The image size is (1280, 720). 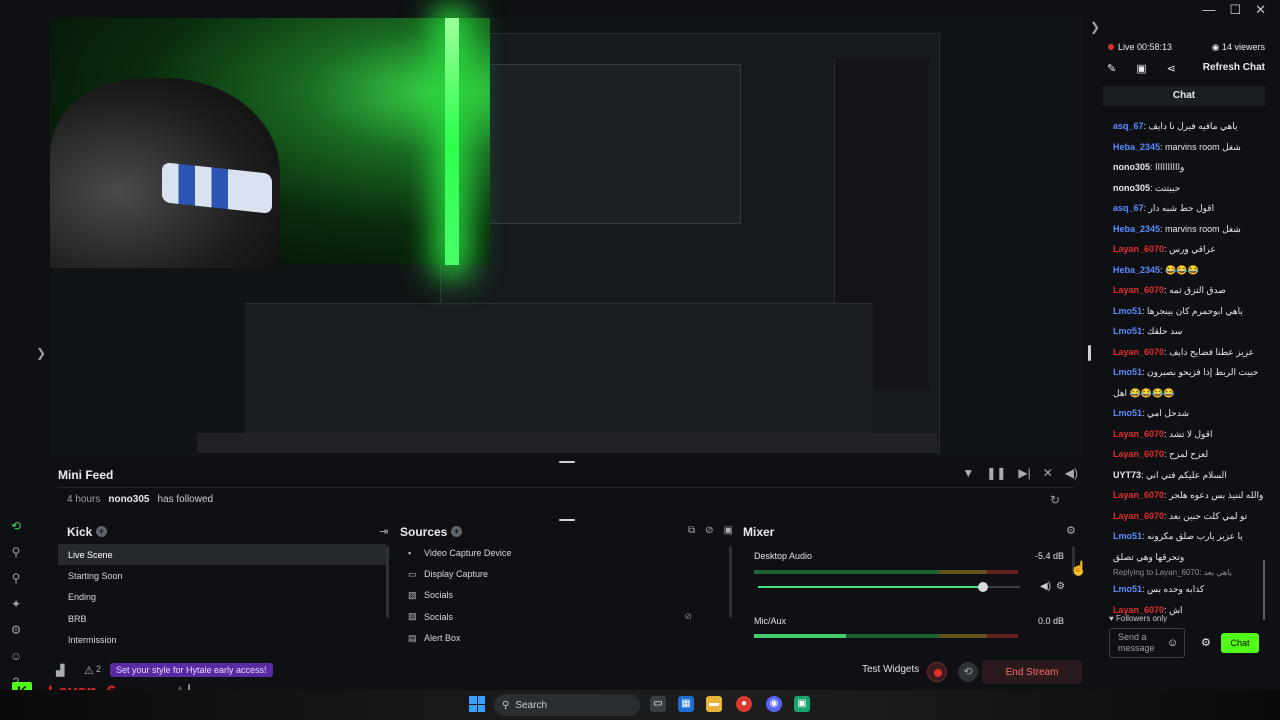 What do you see at coordinates (16, 604) in the screenshot?
I see `sparkle-icon: ✦` at bounding box center [16, 604].